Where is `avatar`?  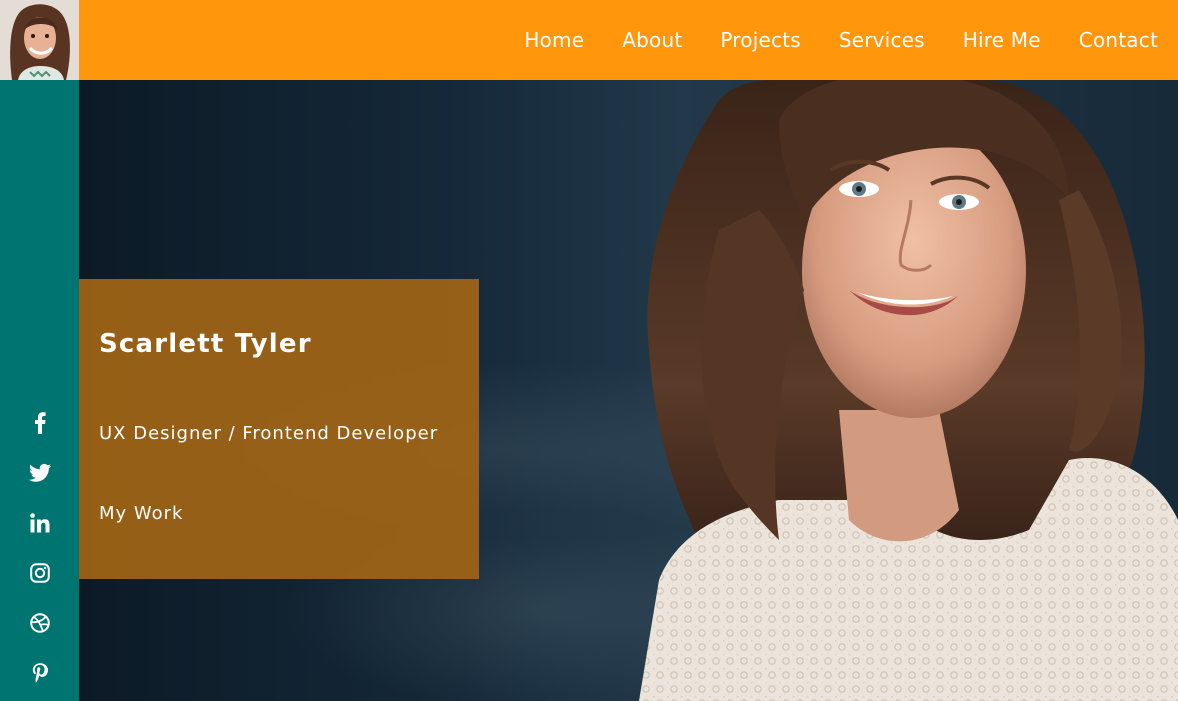 avatar is located at coordinates (39, 40).